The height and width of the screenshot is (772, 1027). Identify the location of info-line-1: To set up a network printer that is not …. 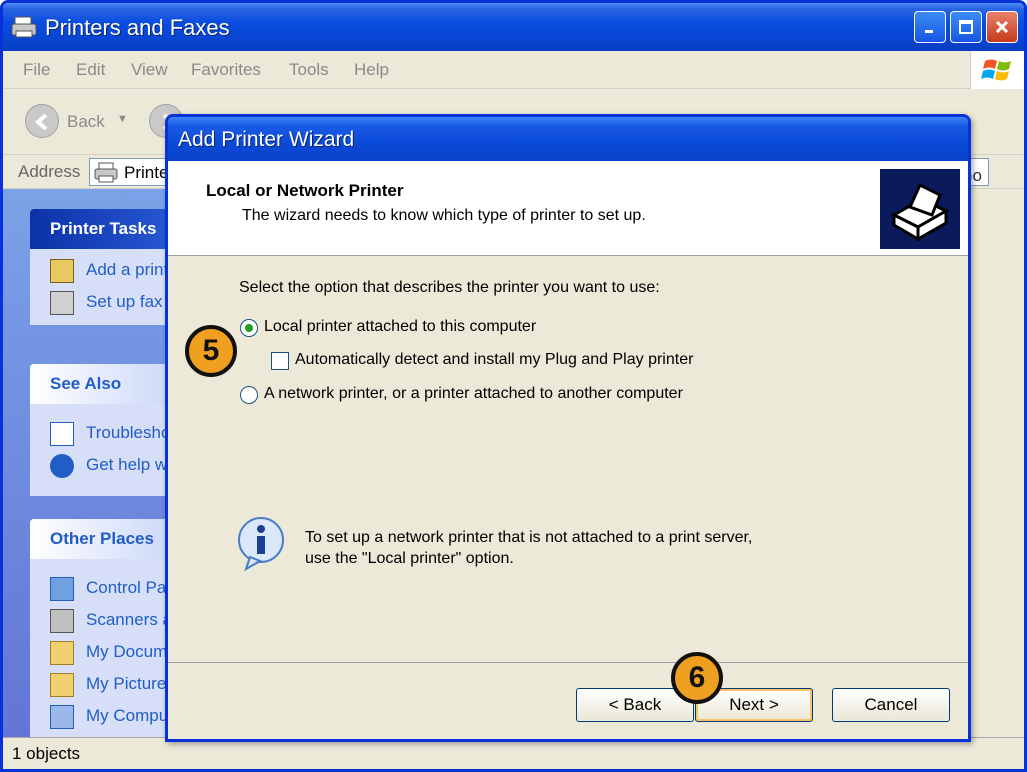
(529, 537).